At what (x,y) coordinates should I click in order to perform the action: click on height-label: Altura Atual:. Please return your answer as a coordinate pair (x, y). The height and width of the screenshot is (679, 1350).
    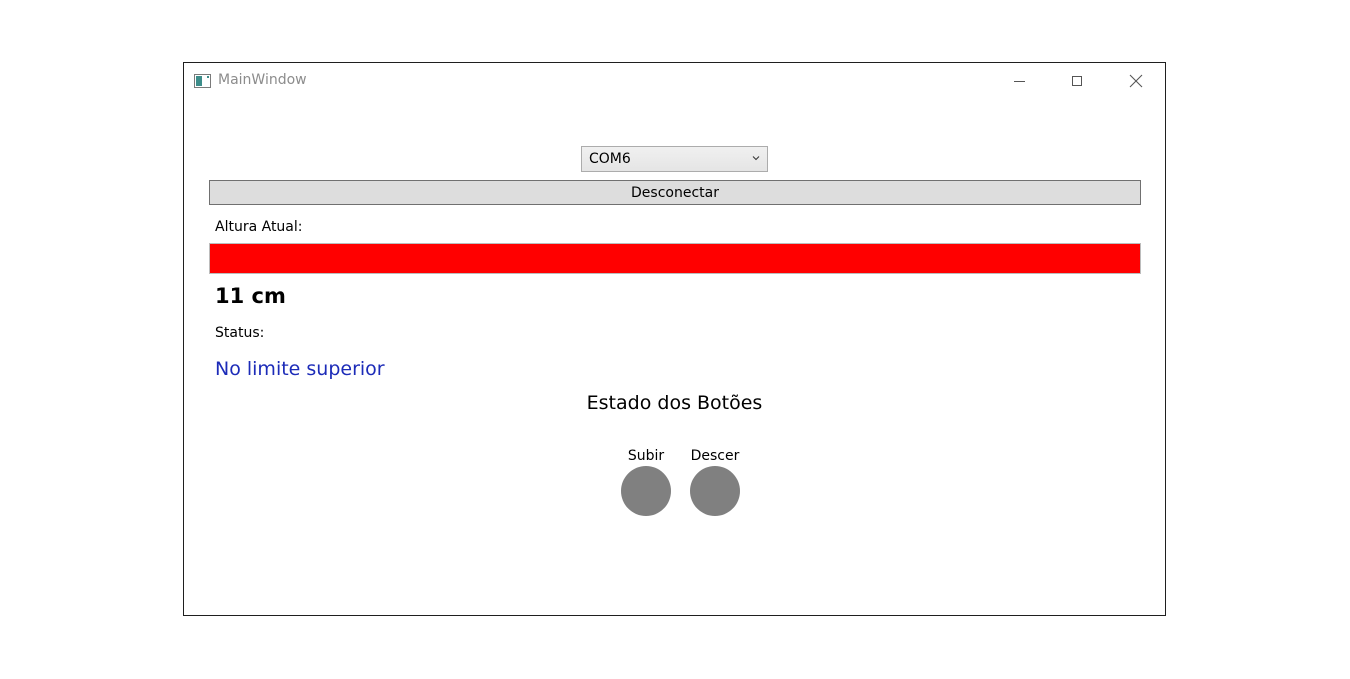
    Looking at the image, I should click on (259, 227).